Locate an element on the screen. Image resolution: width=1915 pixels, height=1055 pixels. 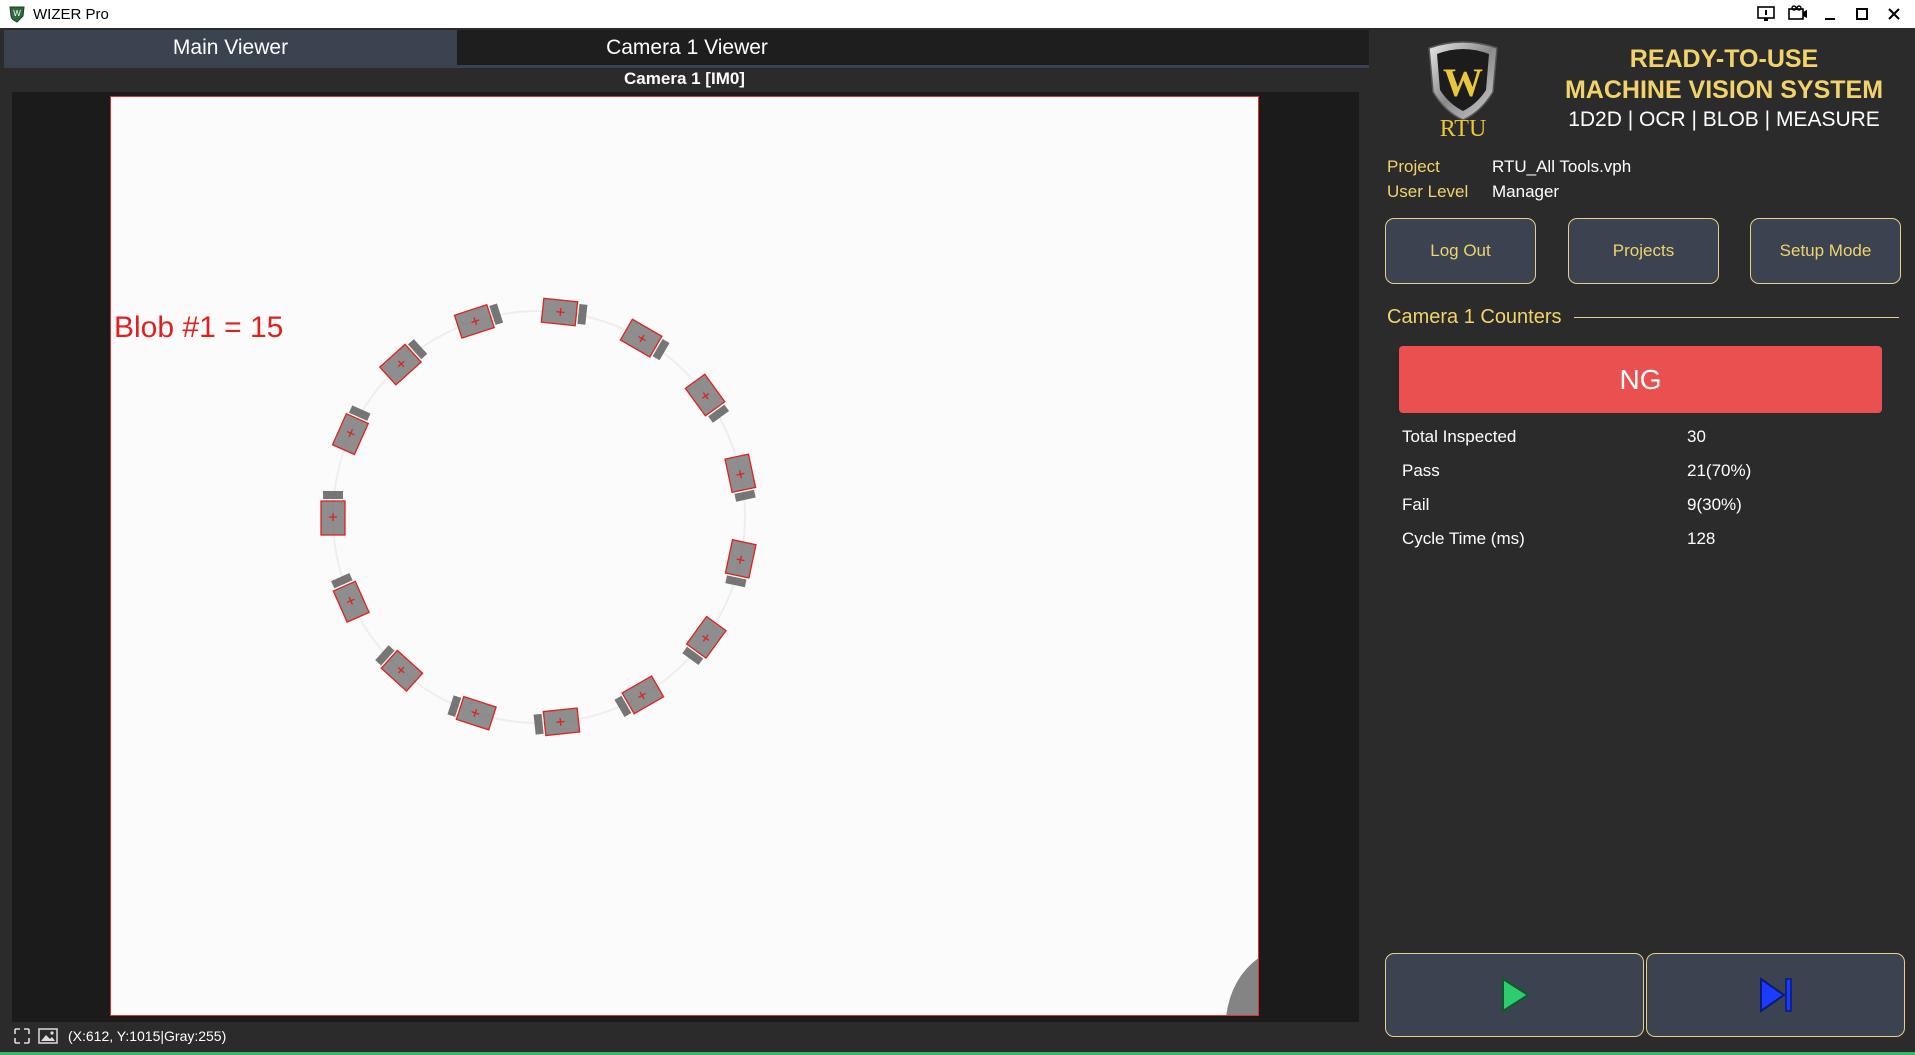
tab-camera-1-viewer: Camera 1 Viewer is located at coordinates (687, 47).